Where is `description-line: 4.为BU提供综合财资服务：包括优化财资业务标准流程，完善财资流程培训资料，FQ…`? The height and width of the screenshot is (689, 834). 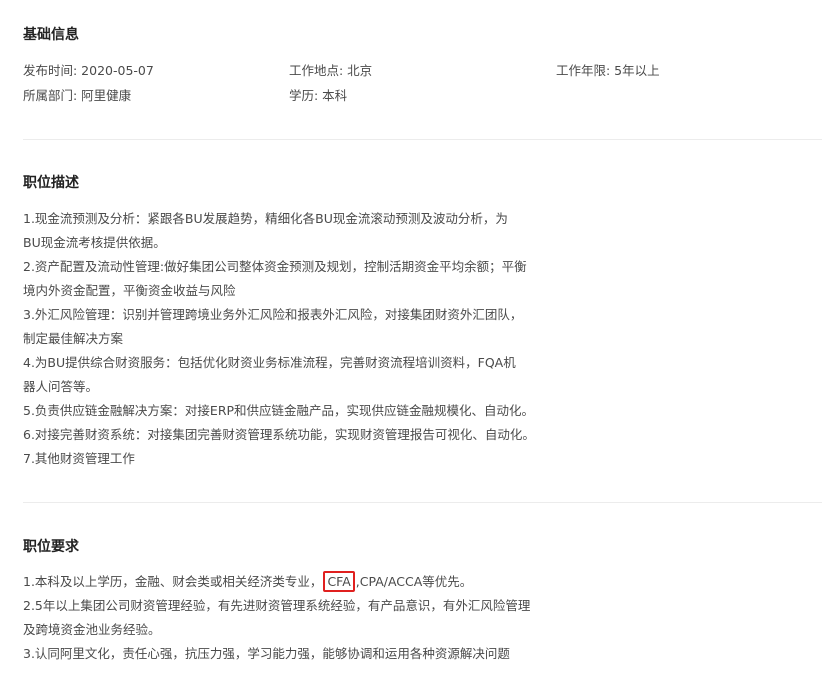
description-line: 4.为BU提供综合财资服务：包括优化财资业务标准流程，完善财资流程培训资料，FQ… is located at coordinates (269, 362).